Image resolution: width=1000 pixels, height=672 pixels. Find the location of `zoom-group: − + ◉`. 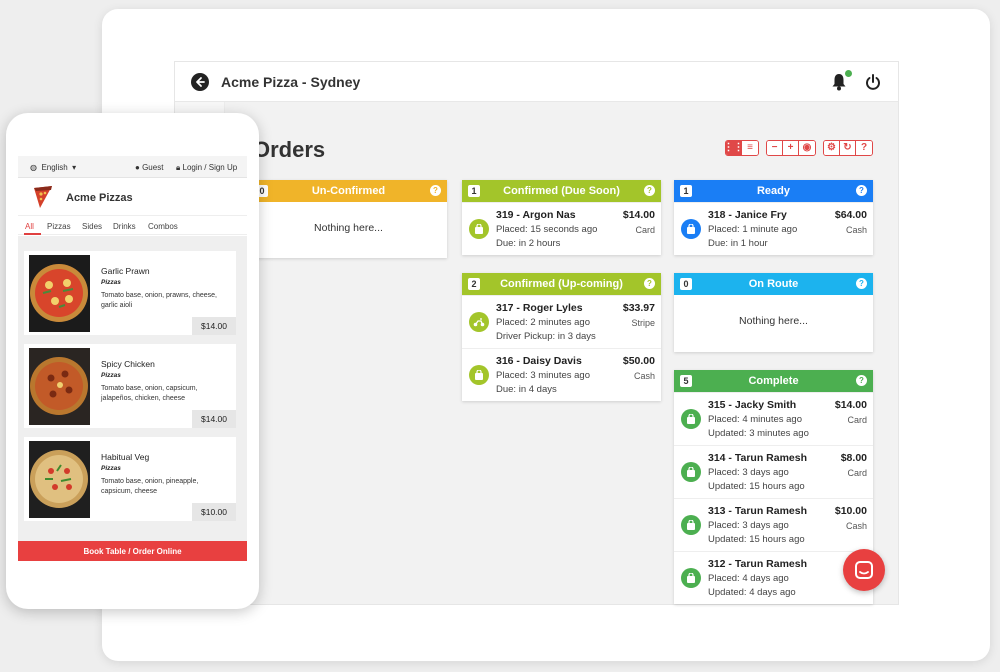

zoom-group: − + ◉ is located at coordinates (791, 148).